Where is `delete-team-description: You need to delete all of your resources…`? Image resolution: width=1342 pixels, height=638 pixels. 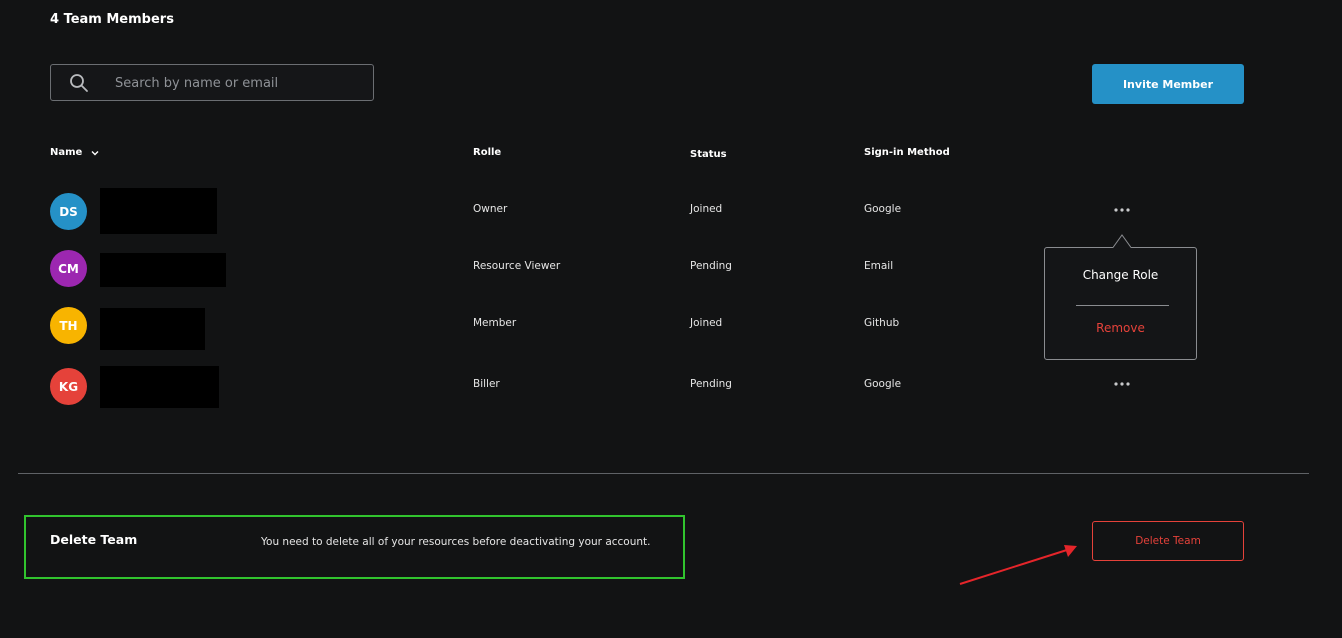 delete-team-description: You need to delete all of your resources… is located at coordinates (456, 542).